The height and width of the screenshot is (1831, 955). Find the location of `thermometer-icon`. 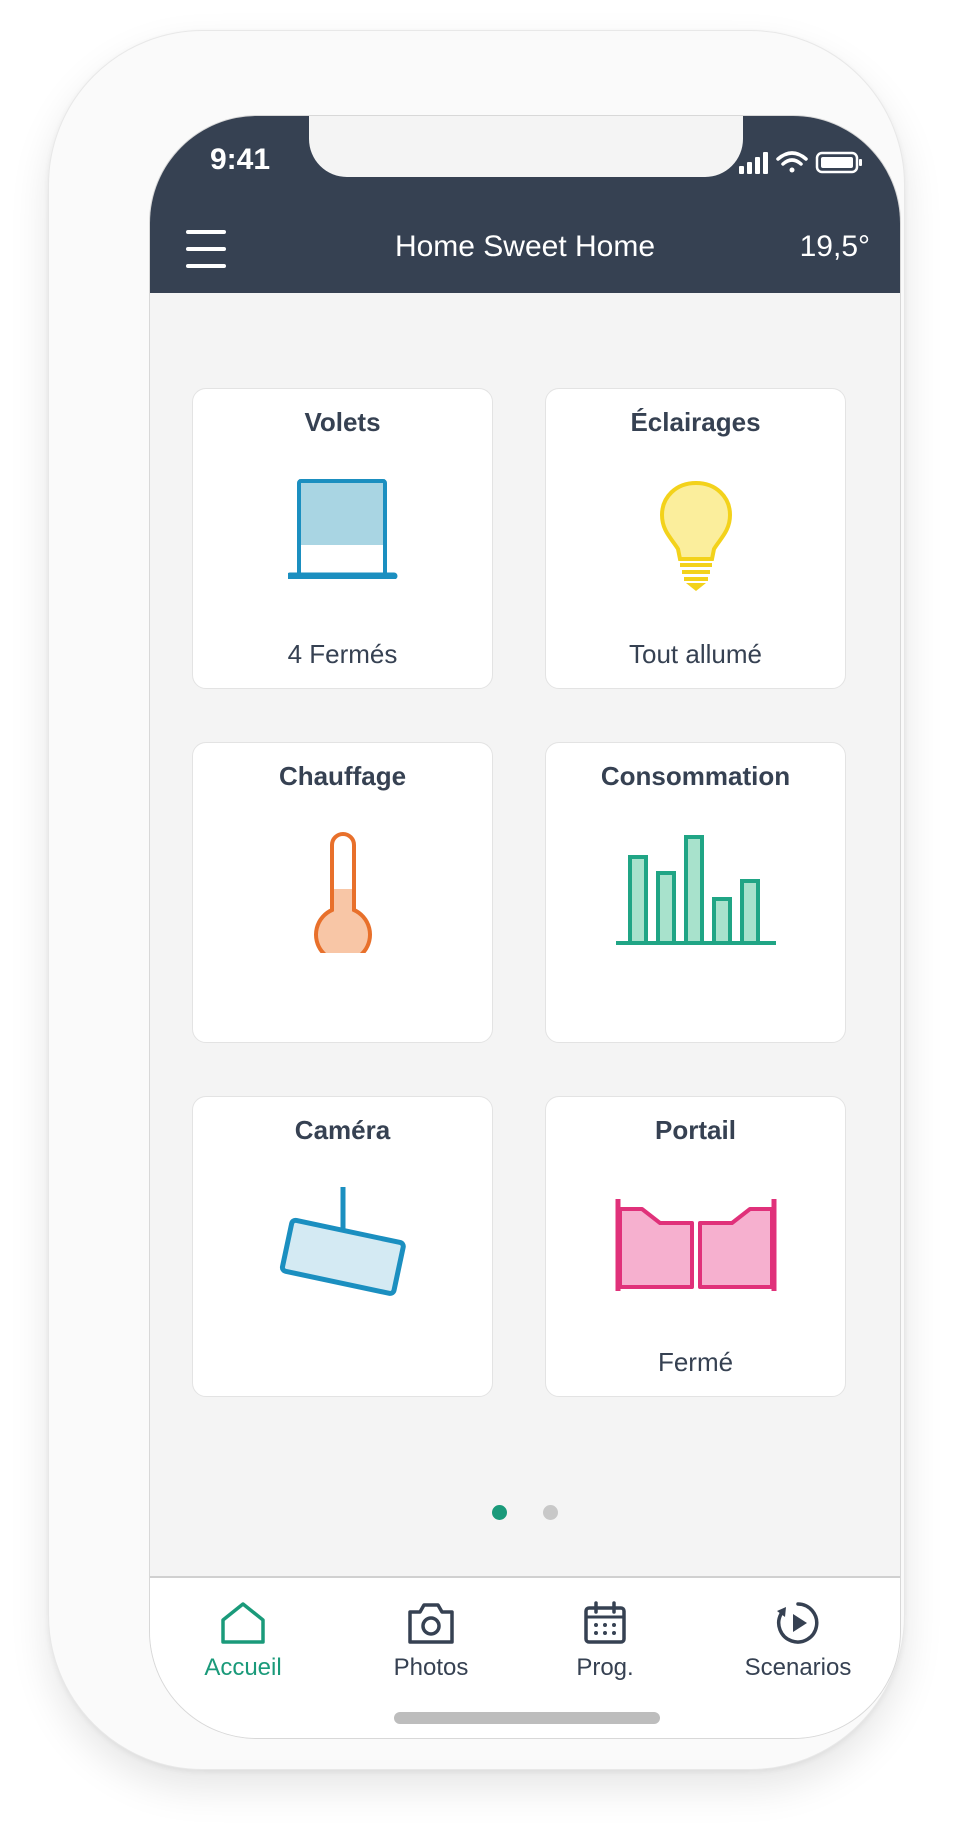

thermometer-icon is located at coordinates (342, 892).